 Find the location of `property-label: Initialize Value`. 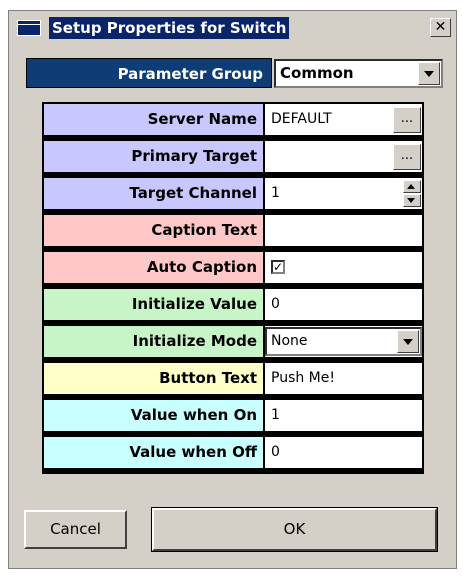

property-label: Initialize Value is located at coordinates (153, 304).